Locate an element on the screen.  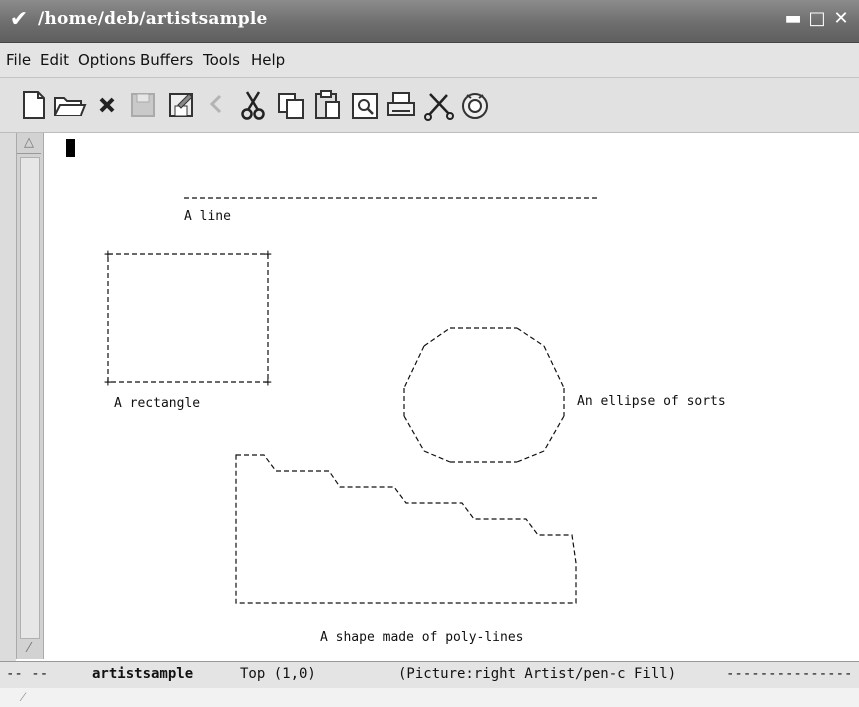
menu-bar: File Edit Options Buffers Tools Help is located at coordinates (429, 60).